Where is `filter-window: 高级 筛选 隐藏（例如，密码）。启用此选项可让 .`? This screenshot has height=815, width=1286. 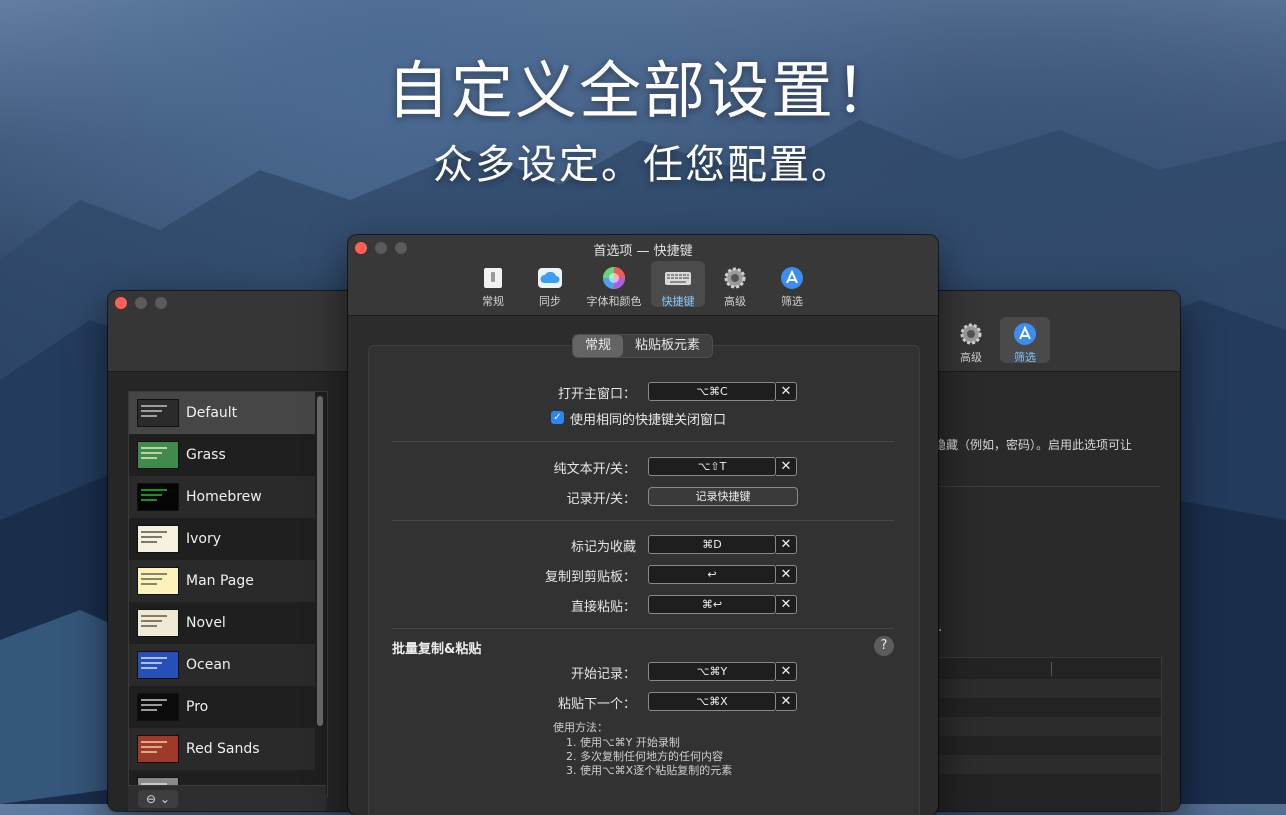
filter-window: 高级 筛选 隐藏（例如，密码）。启用此选项可让 . is located at coordinates (1050, 551).